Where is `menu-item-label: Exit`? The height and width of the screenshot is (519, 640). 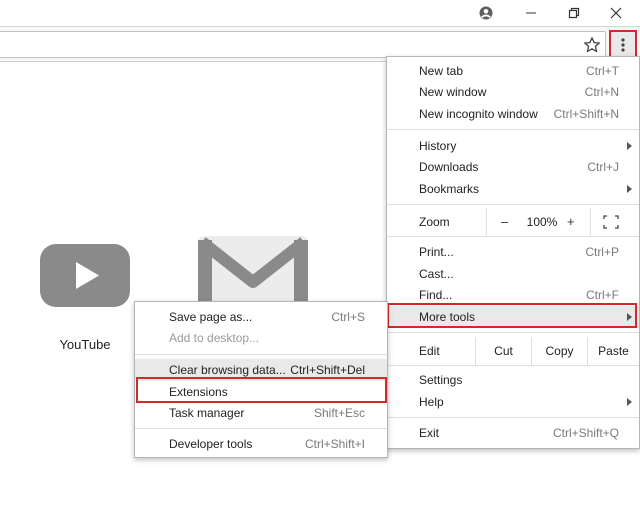
menu-item-label: Exit is located at coordinates (429, 433).